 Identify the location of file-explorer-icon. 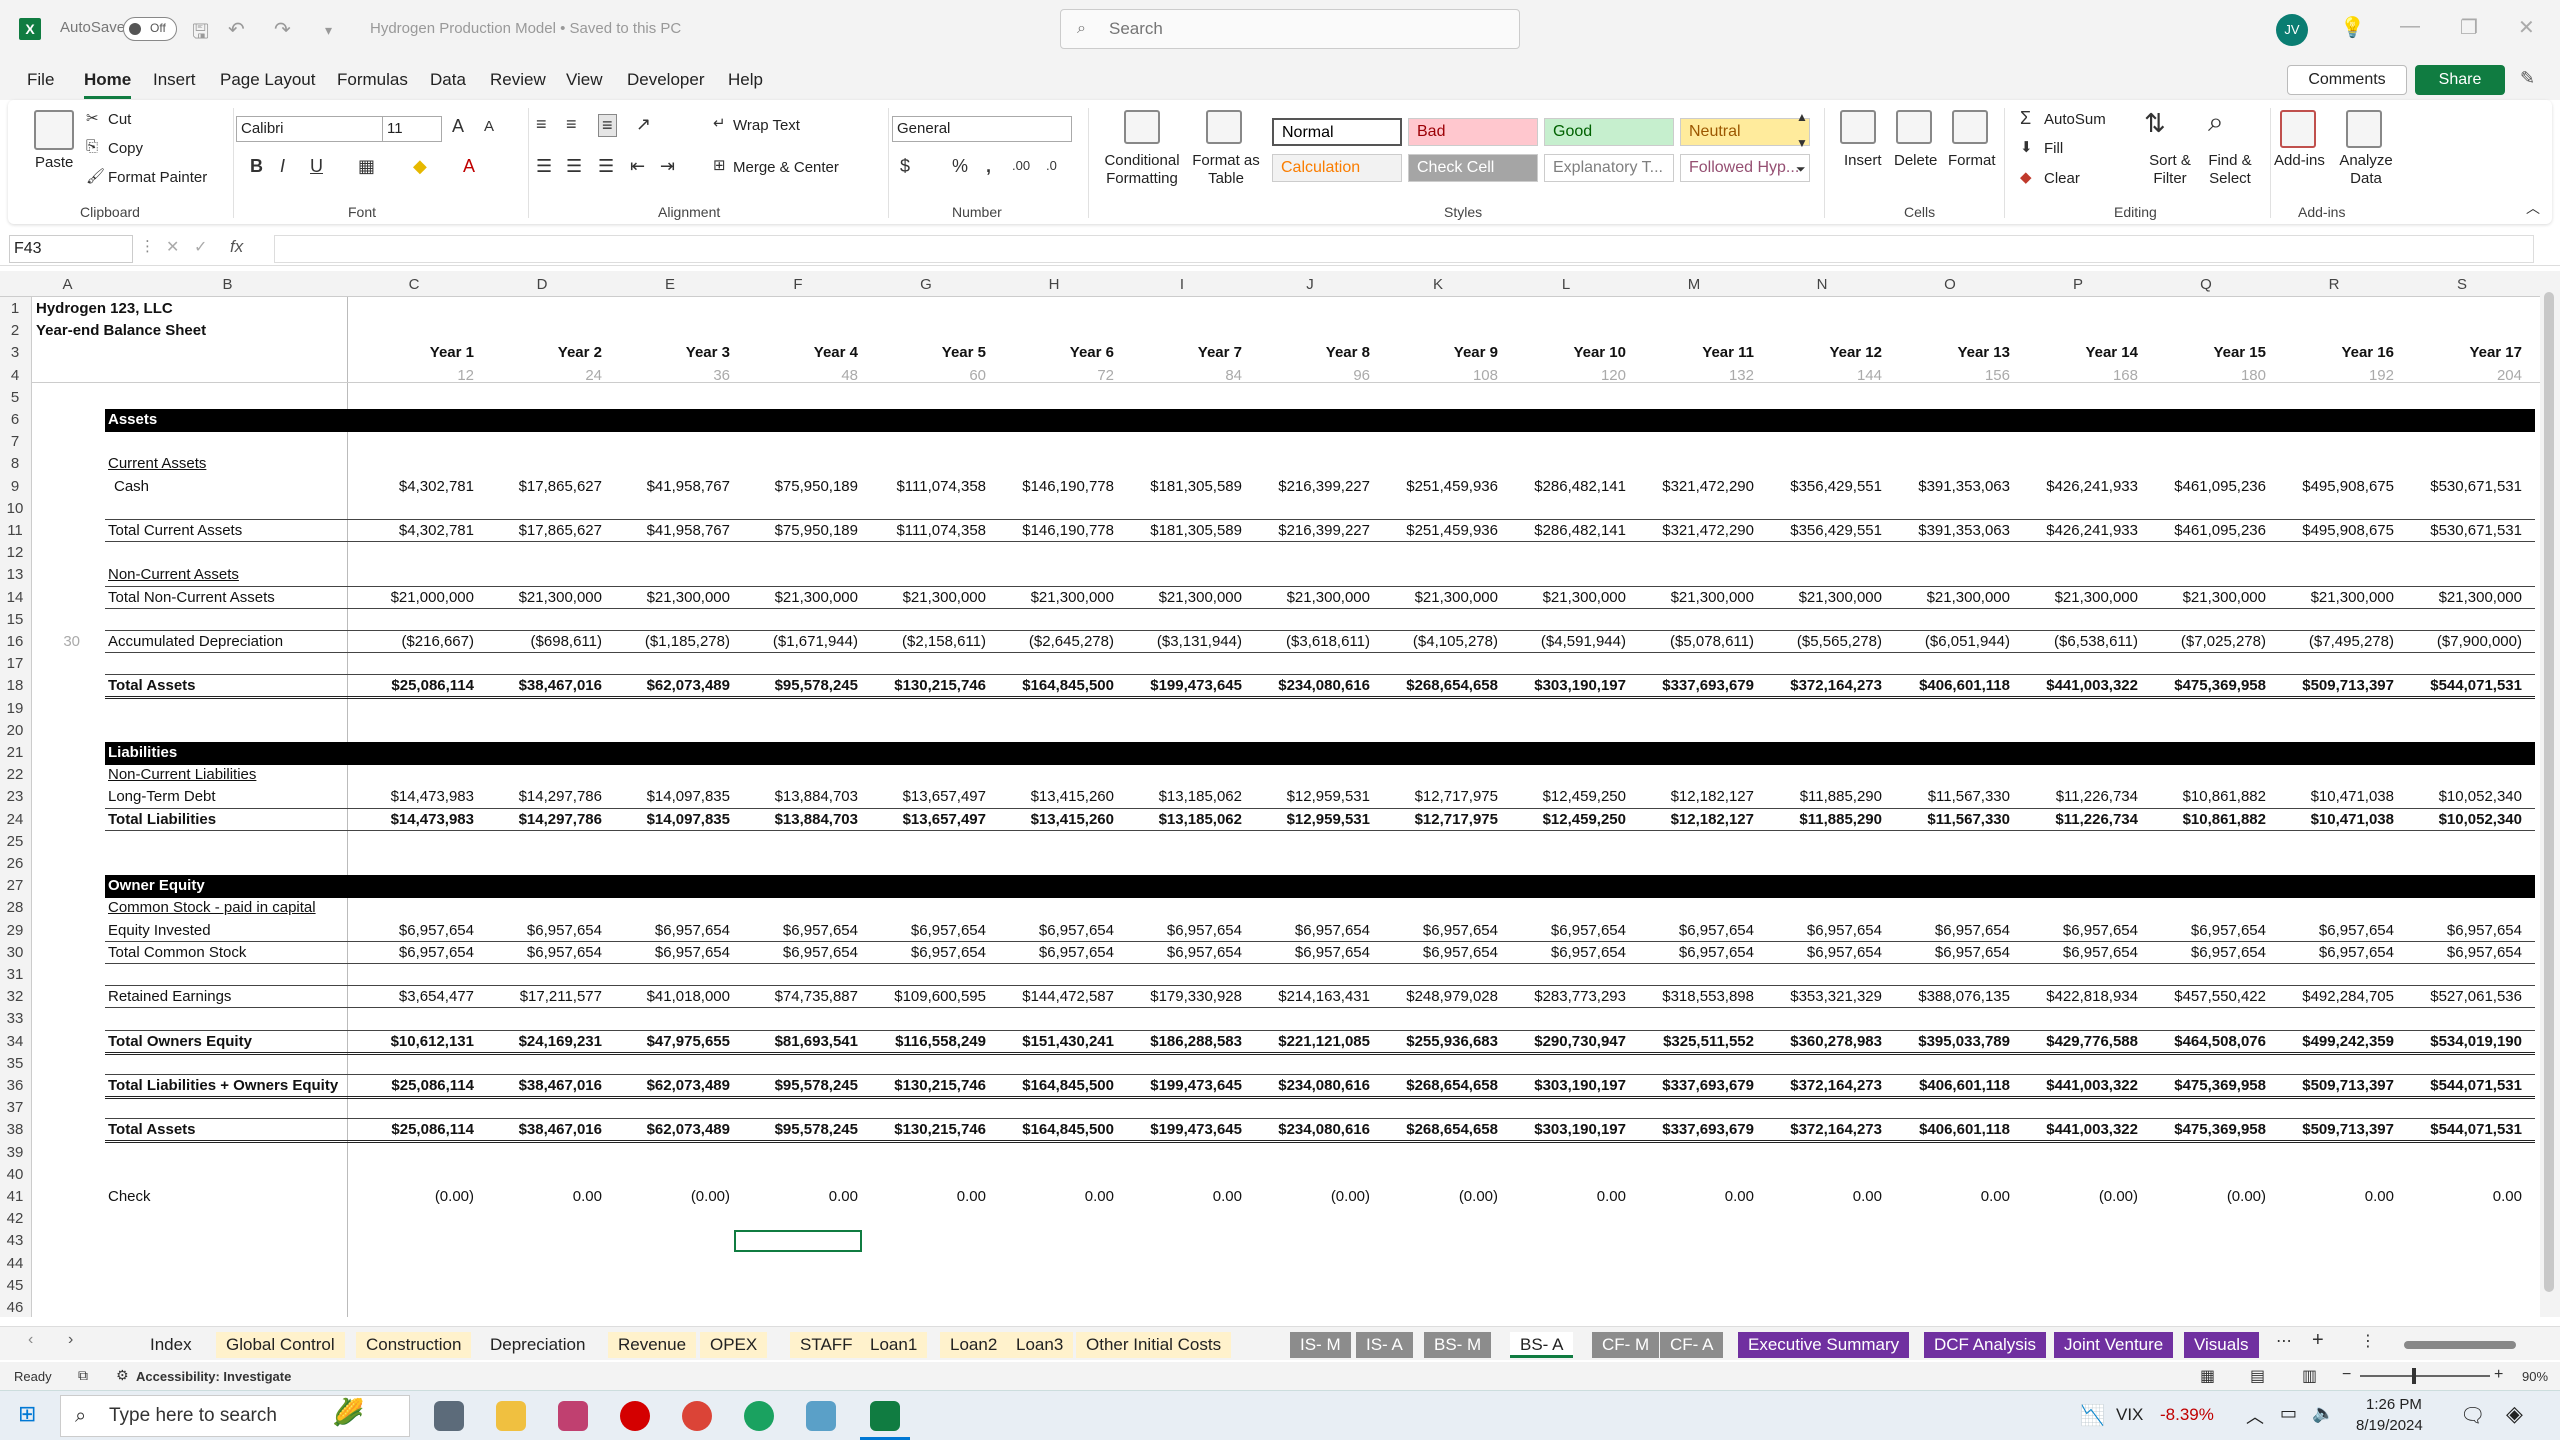
(511, 1416).